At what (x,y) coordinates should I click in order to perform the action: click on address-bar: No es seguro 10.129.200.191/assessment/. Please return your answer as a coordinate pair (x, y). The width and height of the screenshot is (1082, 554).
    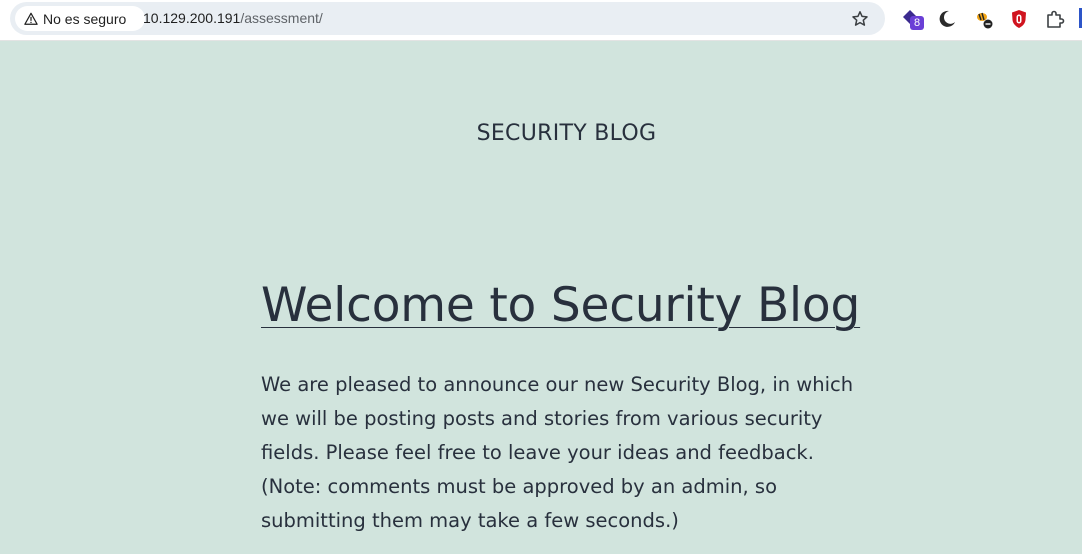
    Looking at the image, I should click on (447, 18).